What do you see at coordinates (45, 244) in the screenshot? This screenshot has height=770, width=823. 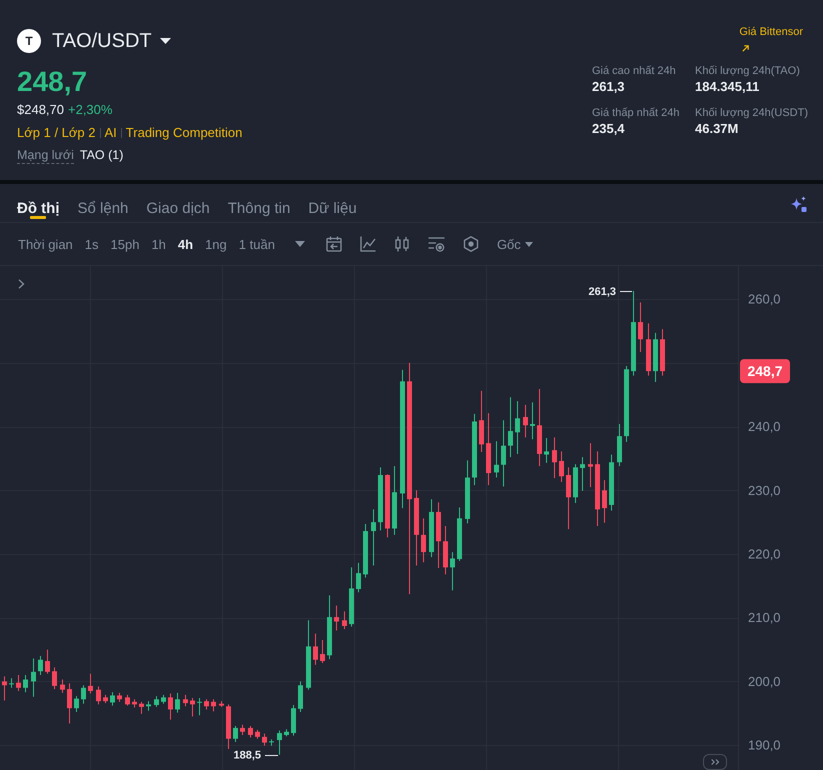 I see `time-label: Thời gian` at bounding box center [45, 244].